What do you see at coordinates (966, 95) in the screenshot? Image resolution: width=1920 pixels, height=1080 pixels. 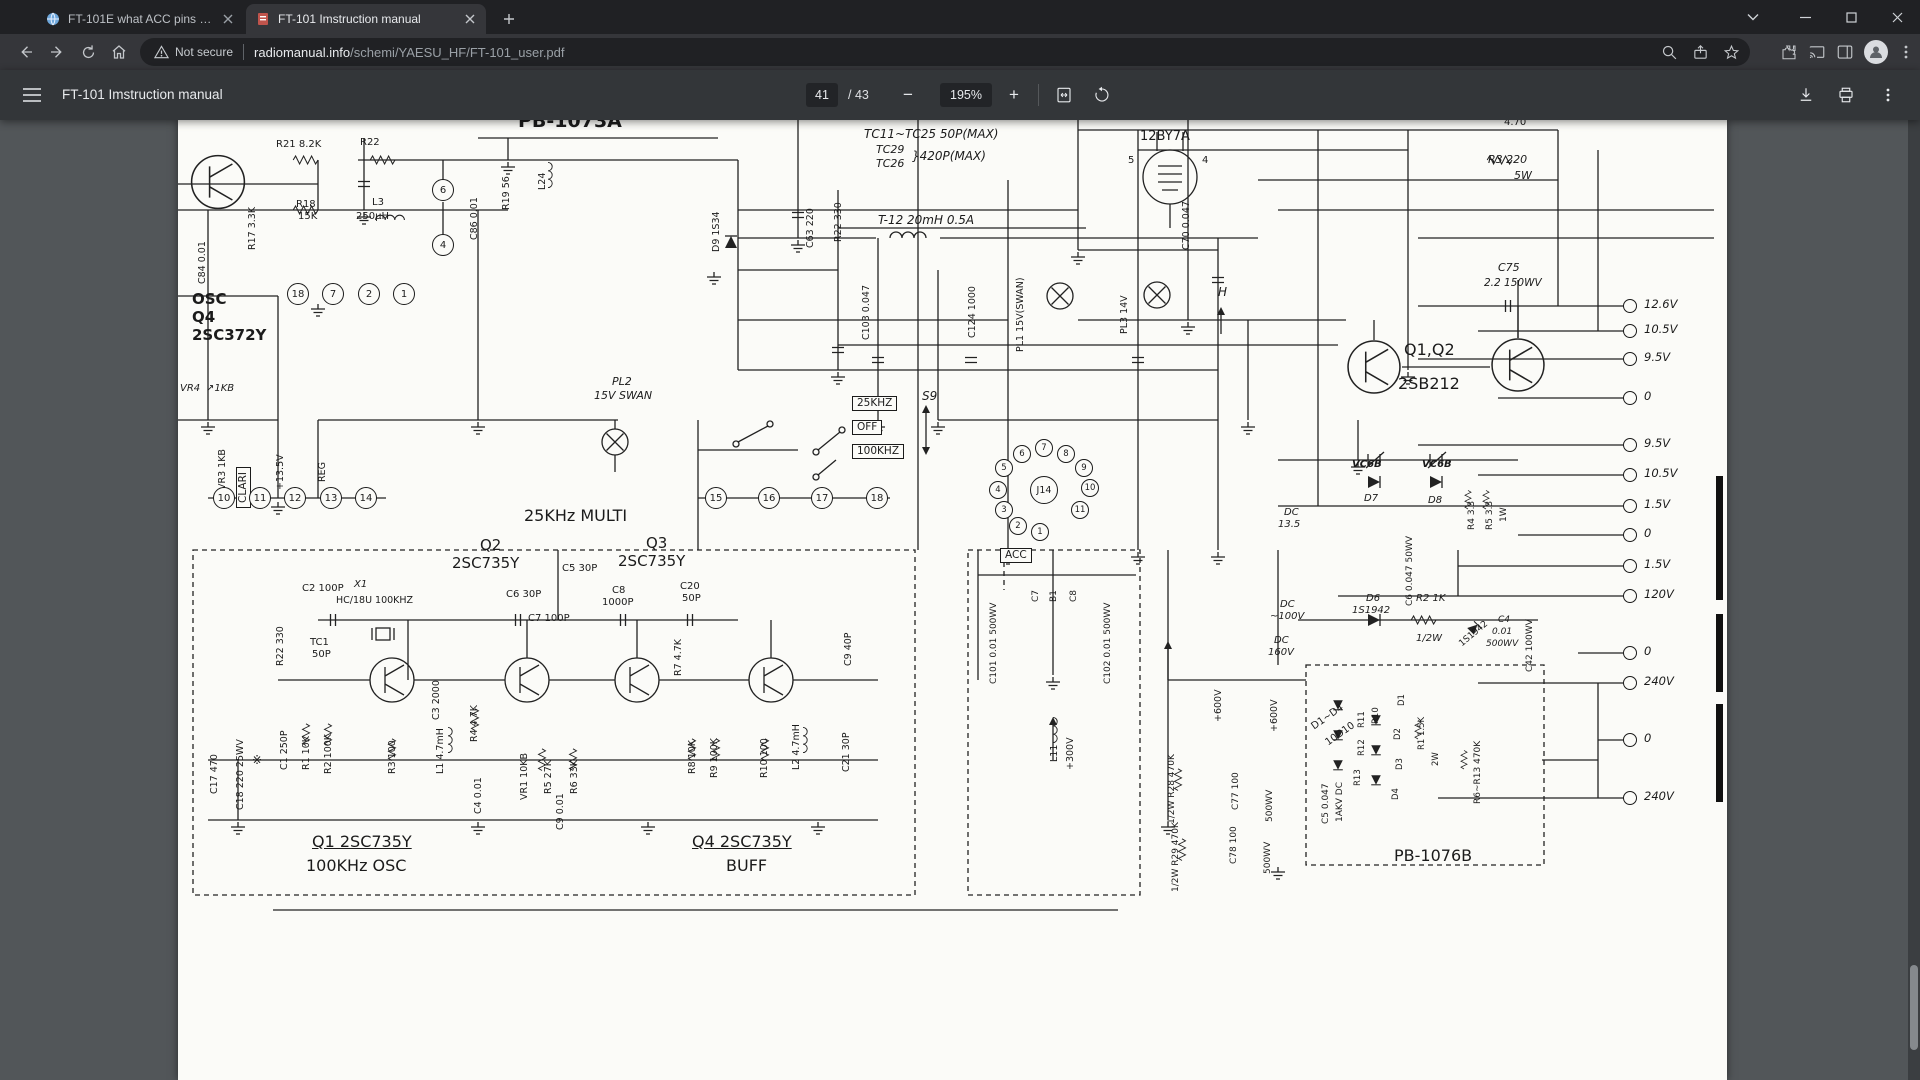 I see `zoom-level-display: 195%` at bounding box center [966, 95].